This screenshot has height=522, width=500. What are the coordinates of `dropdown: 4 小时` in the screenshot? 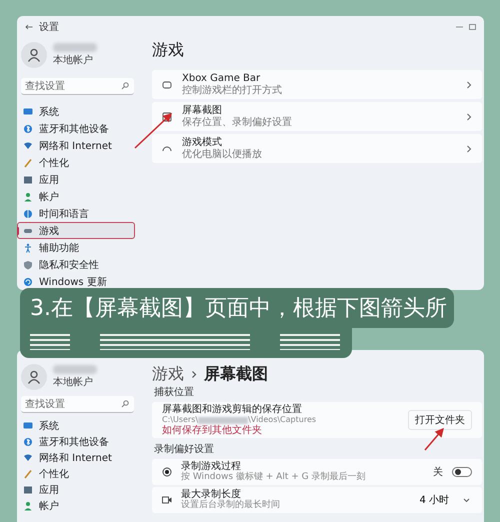 It's located at (444, 500).